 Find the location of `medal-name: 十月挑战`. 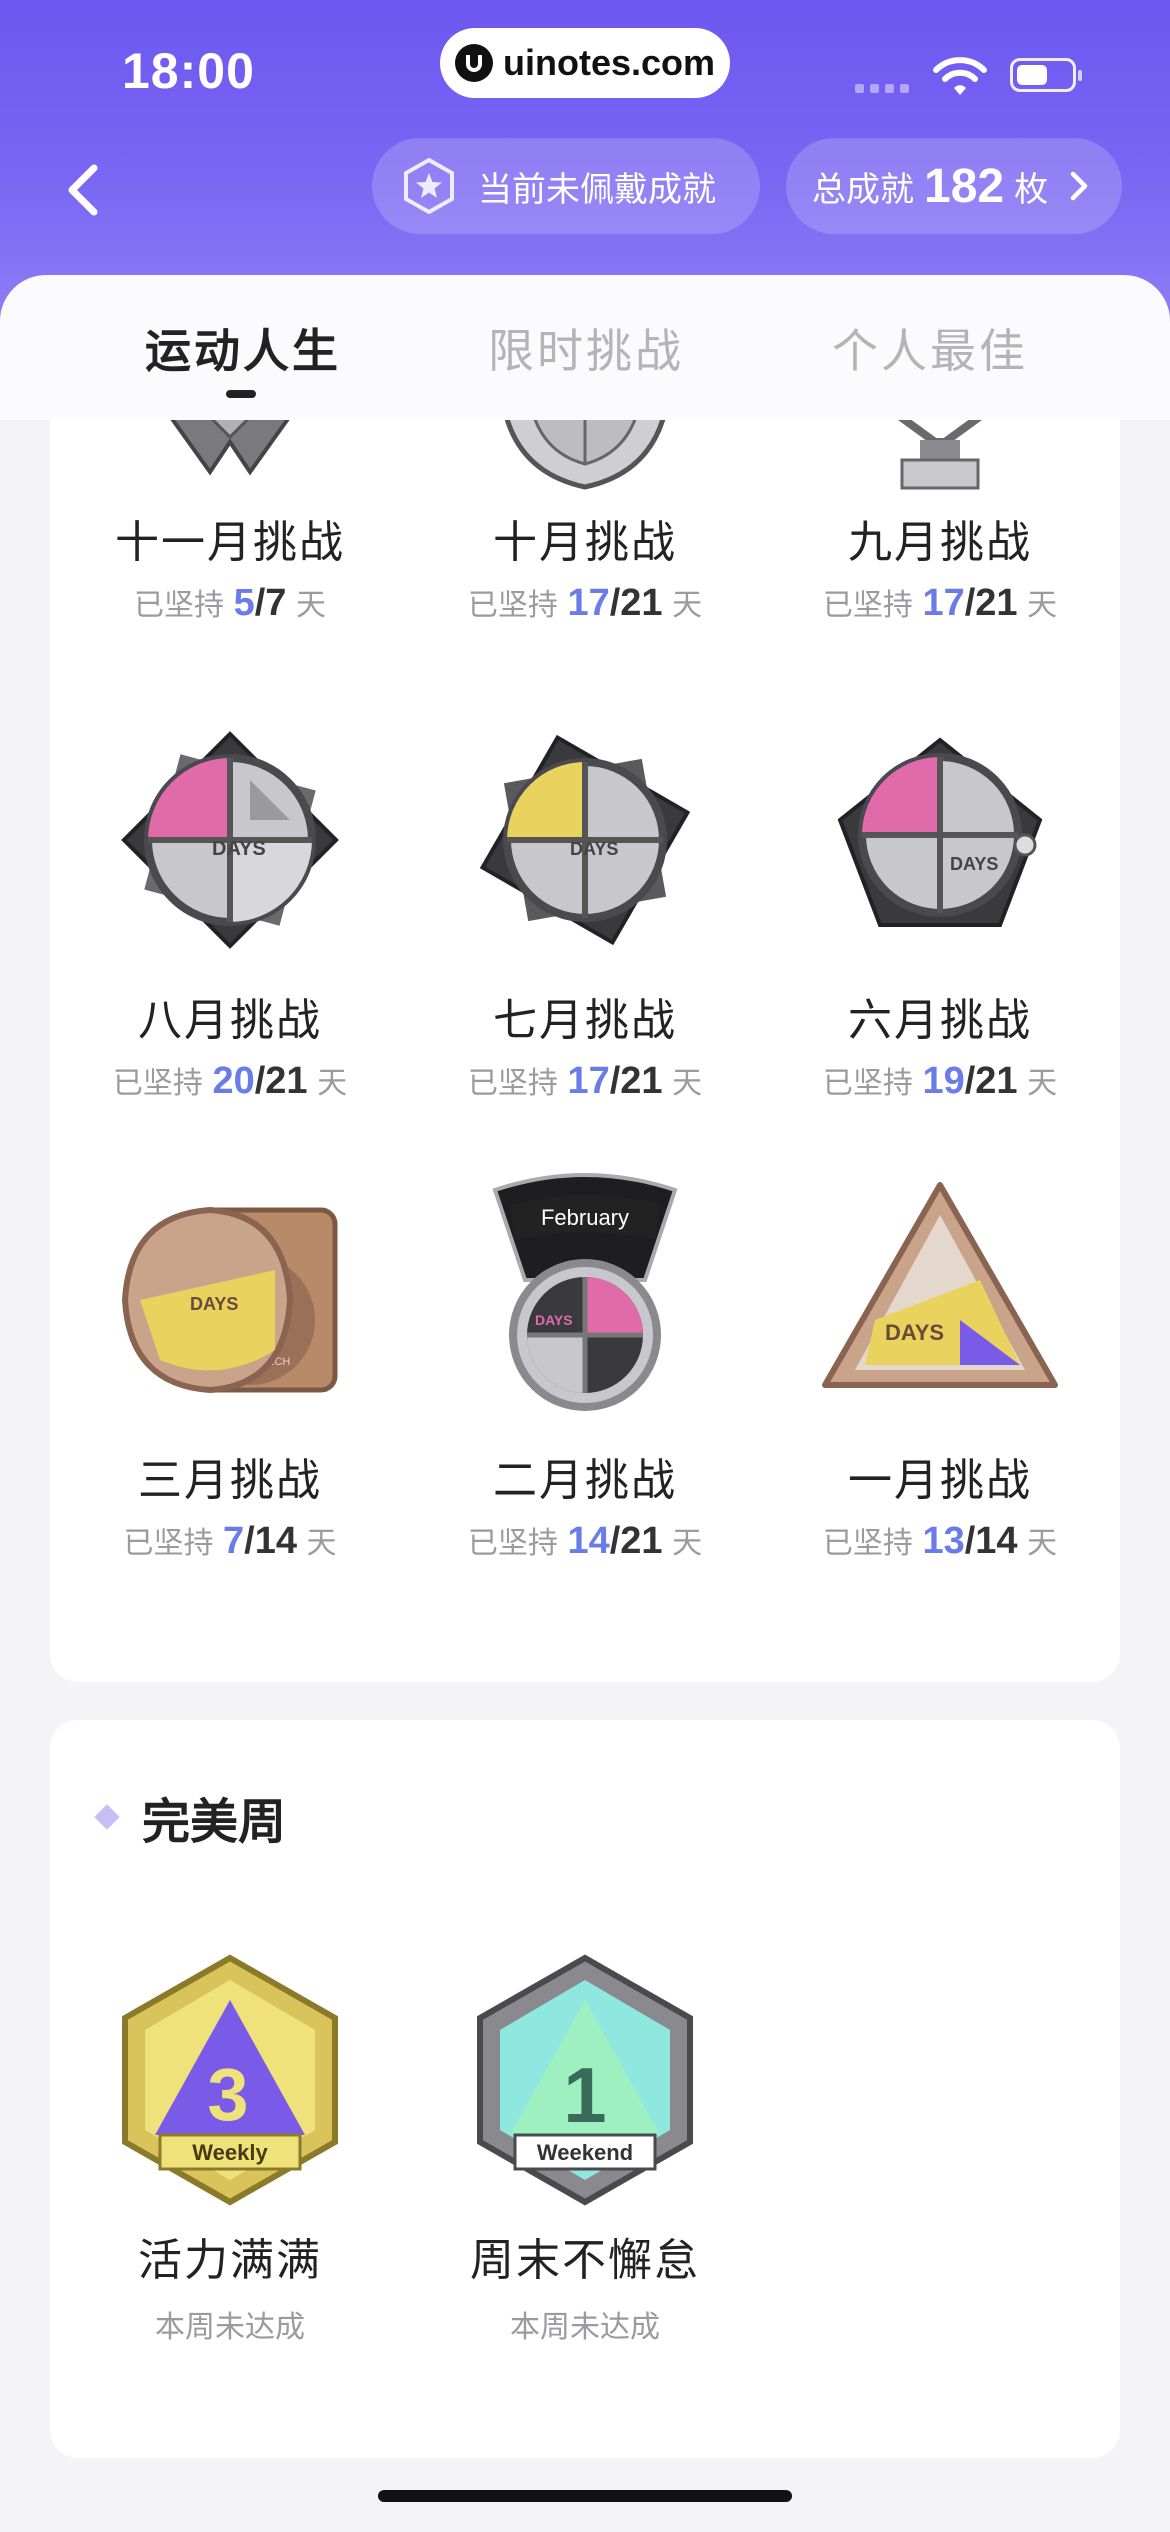

medal-name: 十月挑战 is located at coordinates (585, 542).